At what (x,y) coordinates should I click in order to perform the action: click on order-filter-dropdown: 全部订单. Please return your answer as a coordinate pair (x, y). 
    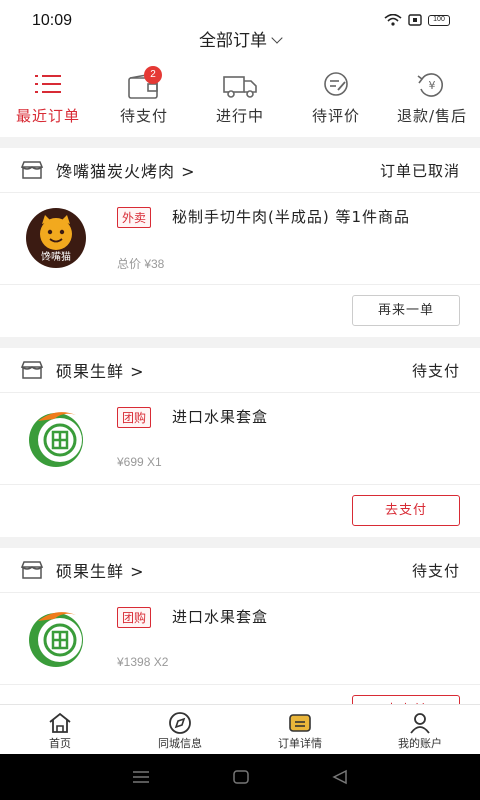
    Looking at the image, I should click on (240, 43).